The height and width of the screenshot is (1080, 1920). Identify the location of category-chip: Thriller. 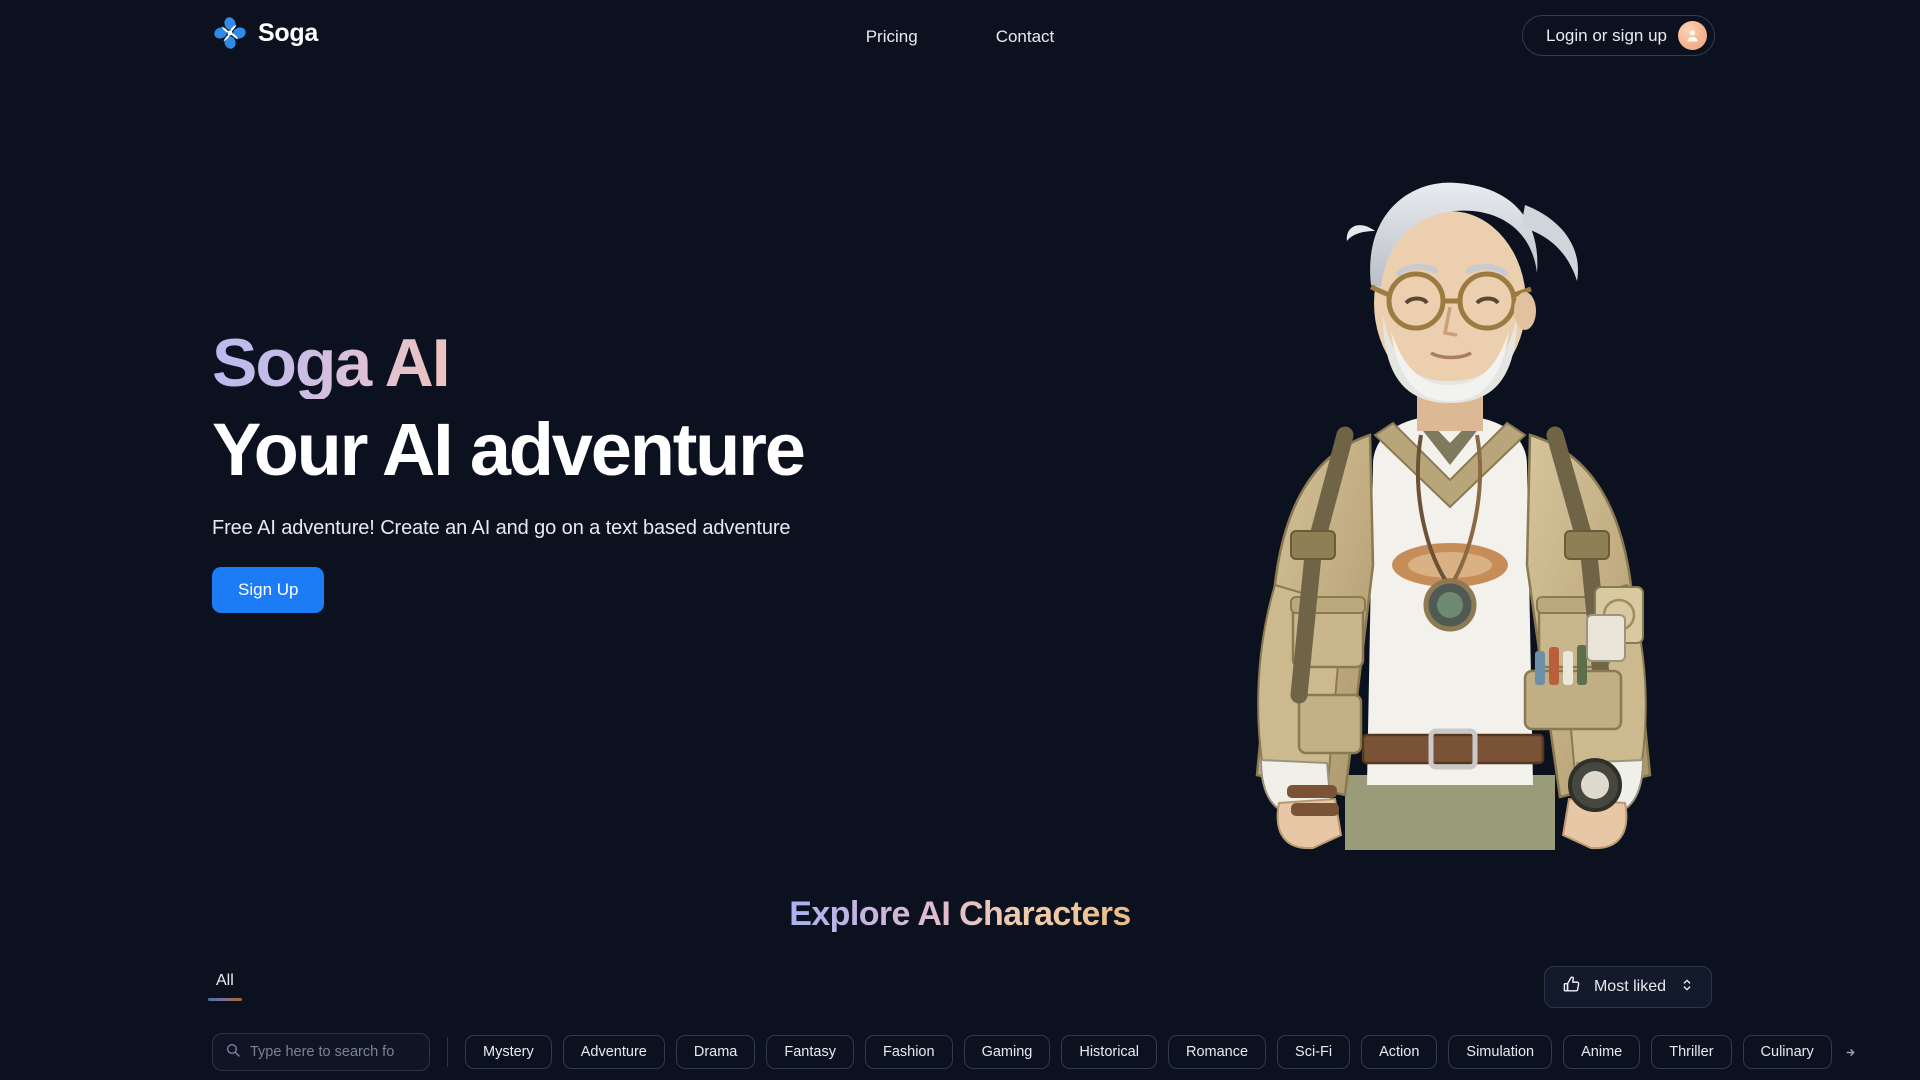
(1691, 1052).